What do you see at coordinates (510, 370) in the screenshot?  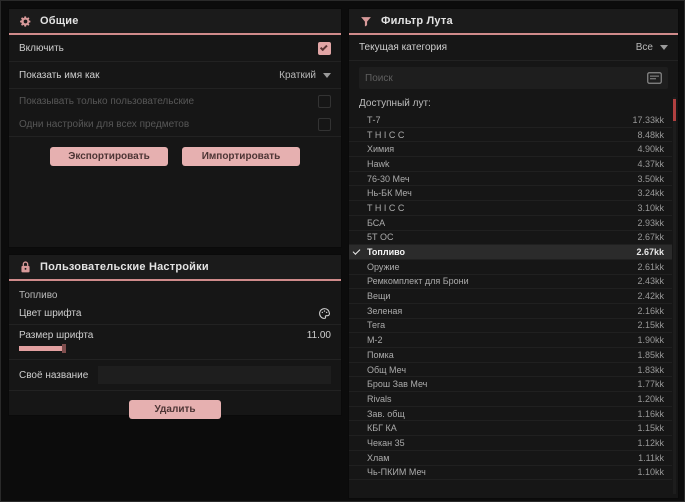 I see `loot-row: Общ Меч 1.83kk` at bounding box center [510, 370].